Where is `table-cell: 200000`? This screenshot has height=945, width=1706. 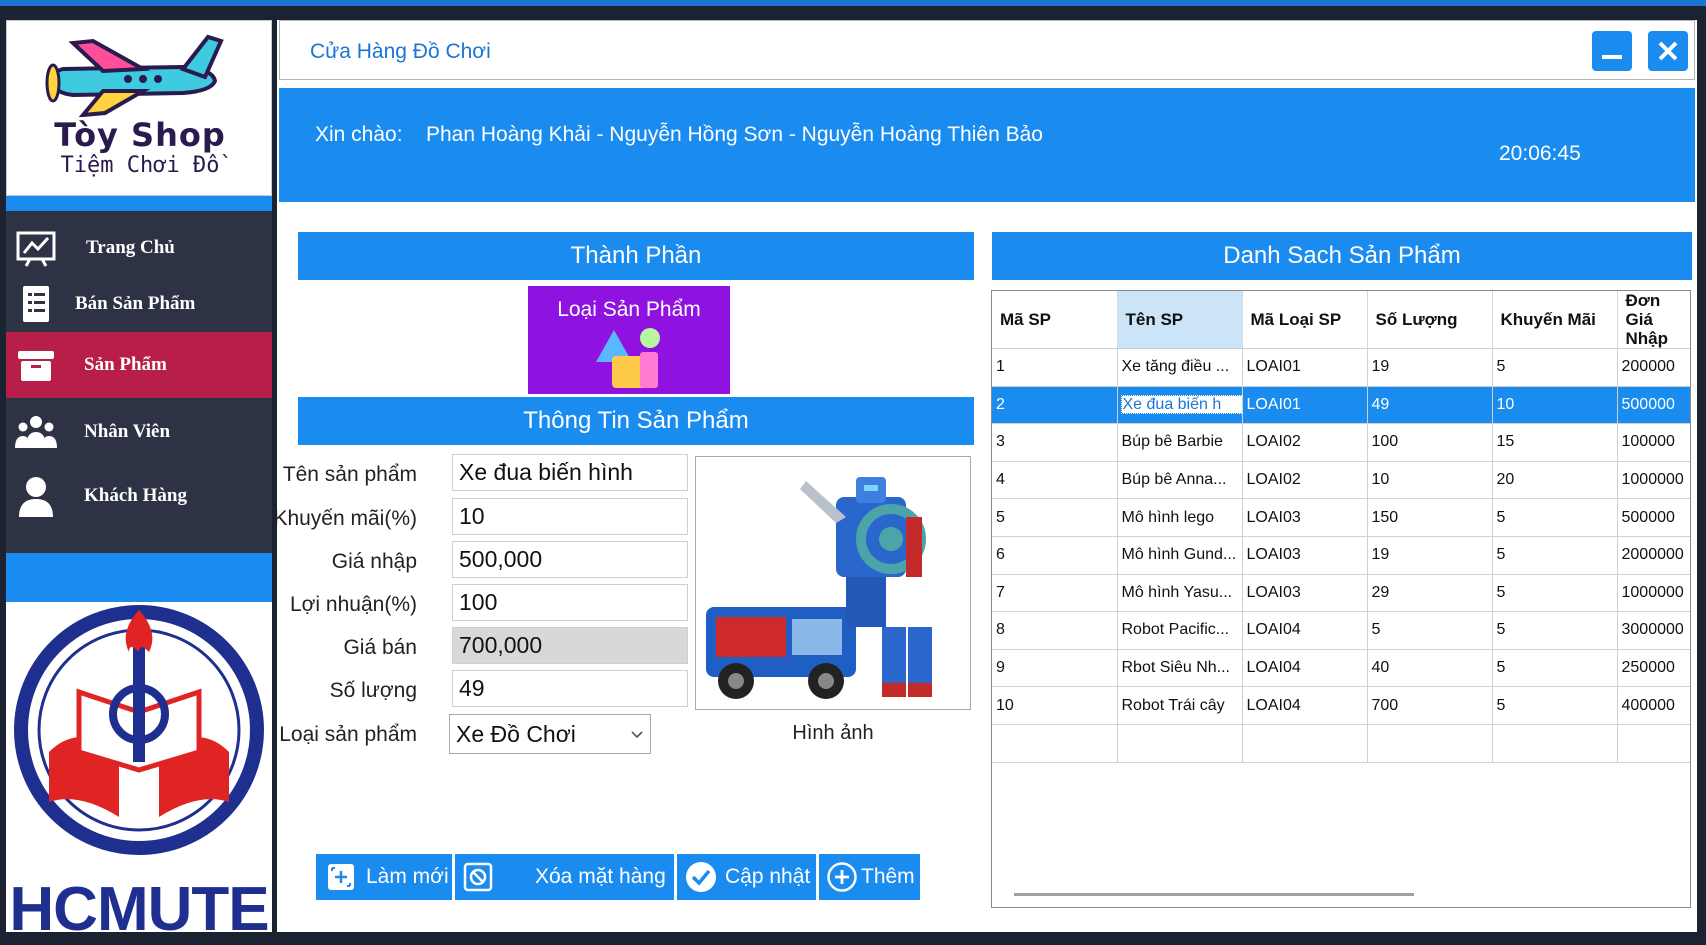 table-cell: 200000 is located at coordinates (1653, 367).